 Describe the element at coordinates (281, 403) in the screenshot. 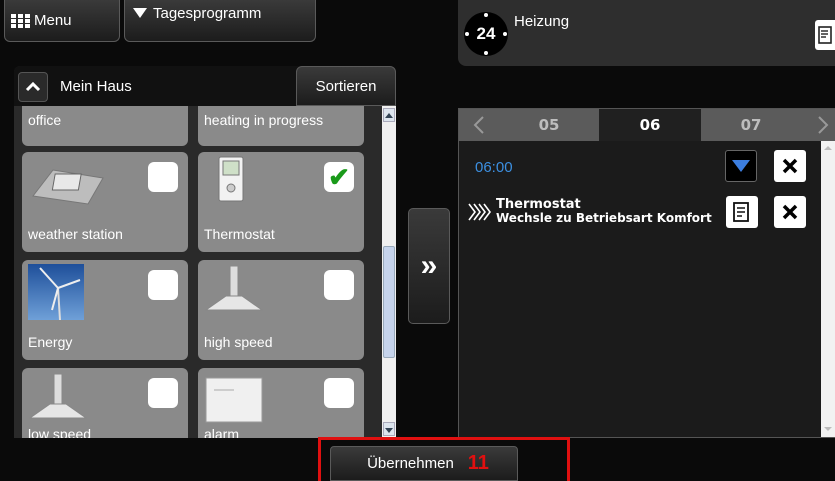

I see `tile-alarm: alarm` at that location.